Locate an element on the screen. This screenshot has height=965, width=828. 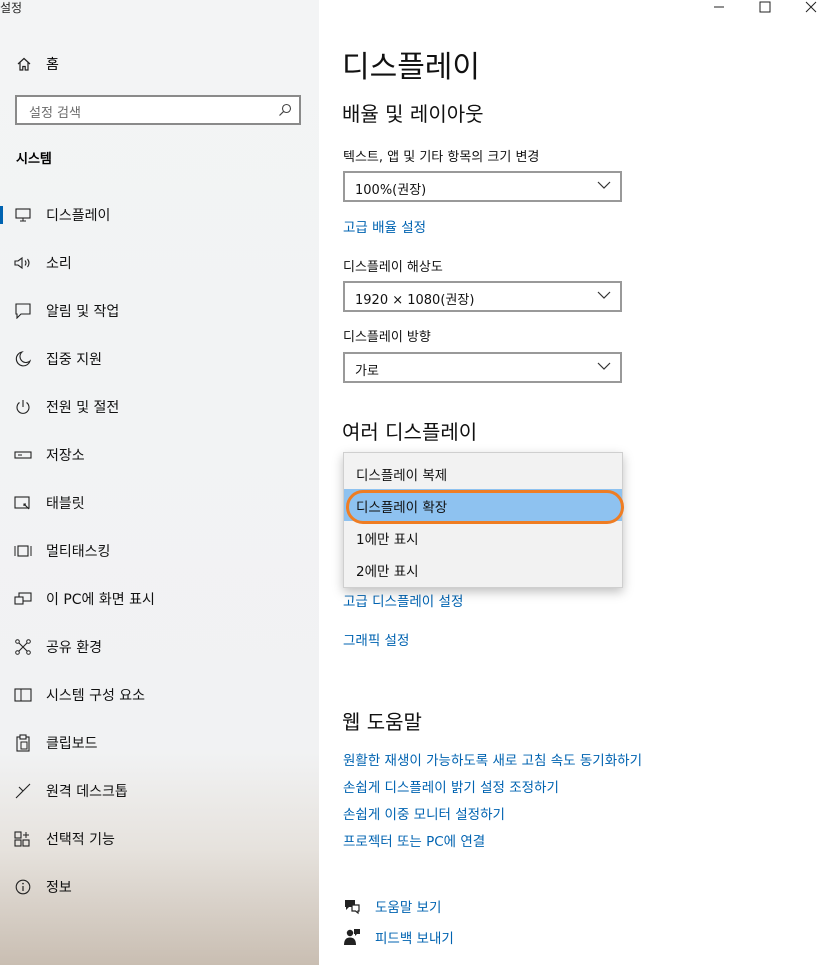
web-help-section-title: 웹 도움말 is located at coordinates (382, 722).